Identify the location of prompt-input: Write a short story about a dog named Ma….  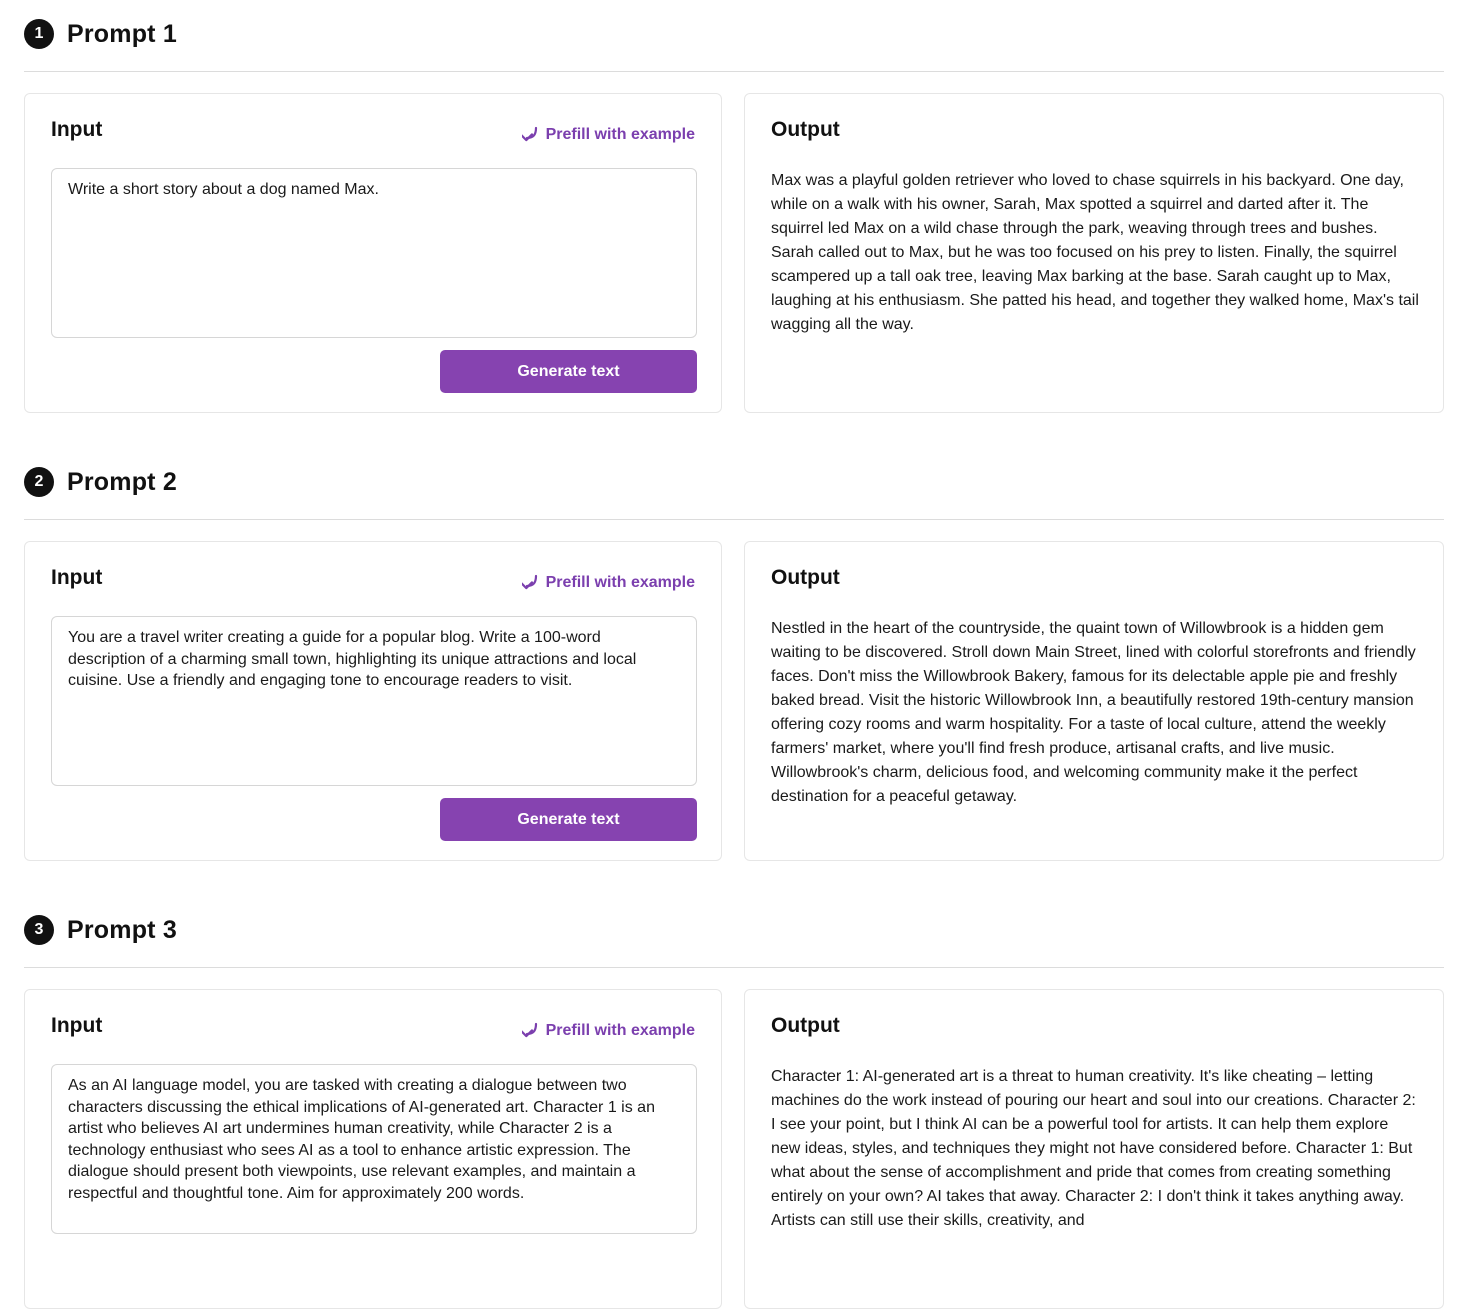
(374, 253).